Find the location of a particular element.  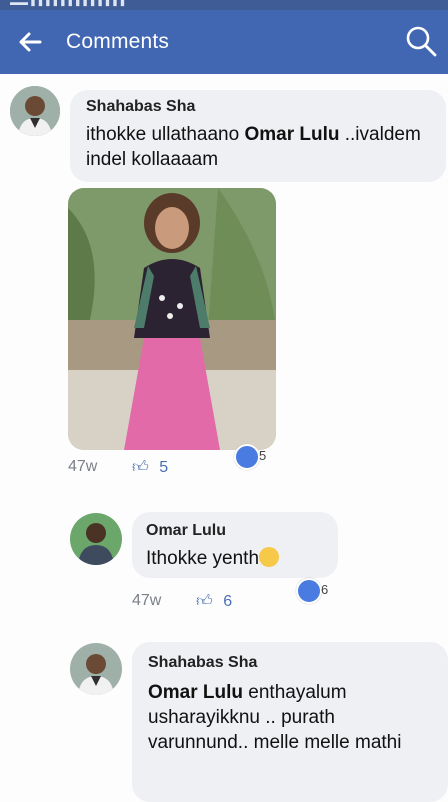

like-button: 👍︎ 5 is located at coordinates (150, 467).